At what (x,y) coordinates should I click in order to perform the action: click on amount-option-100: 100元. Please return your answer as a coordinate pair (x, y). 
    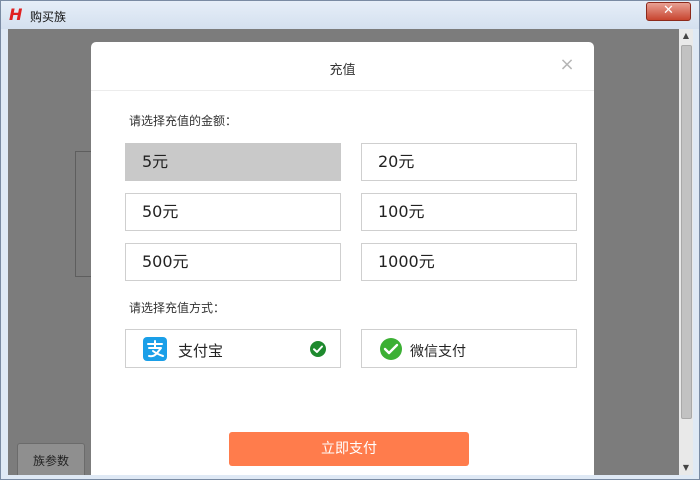
    Looking at the image, I should click on (469, 212).